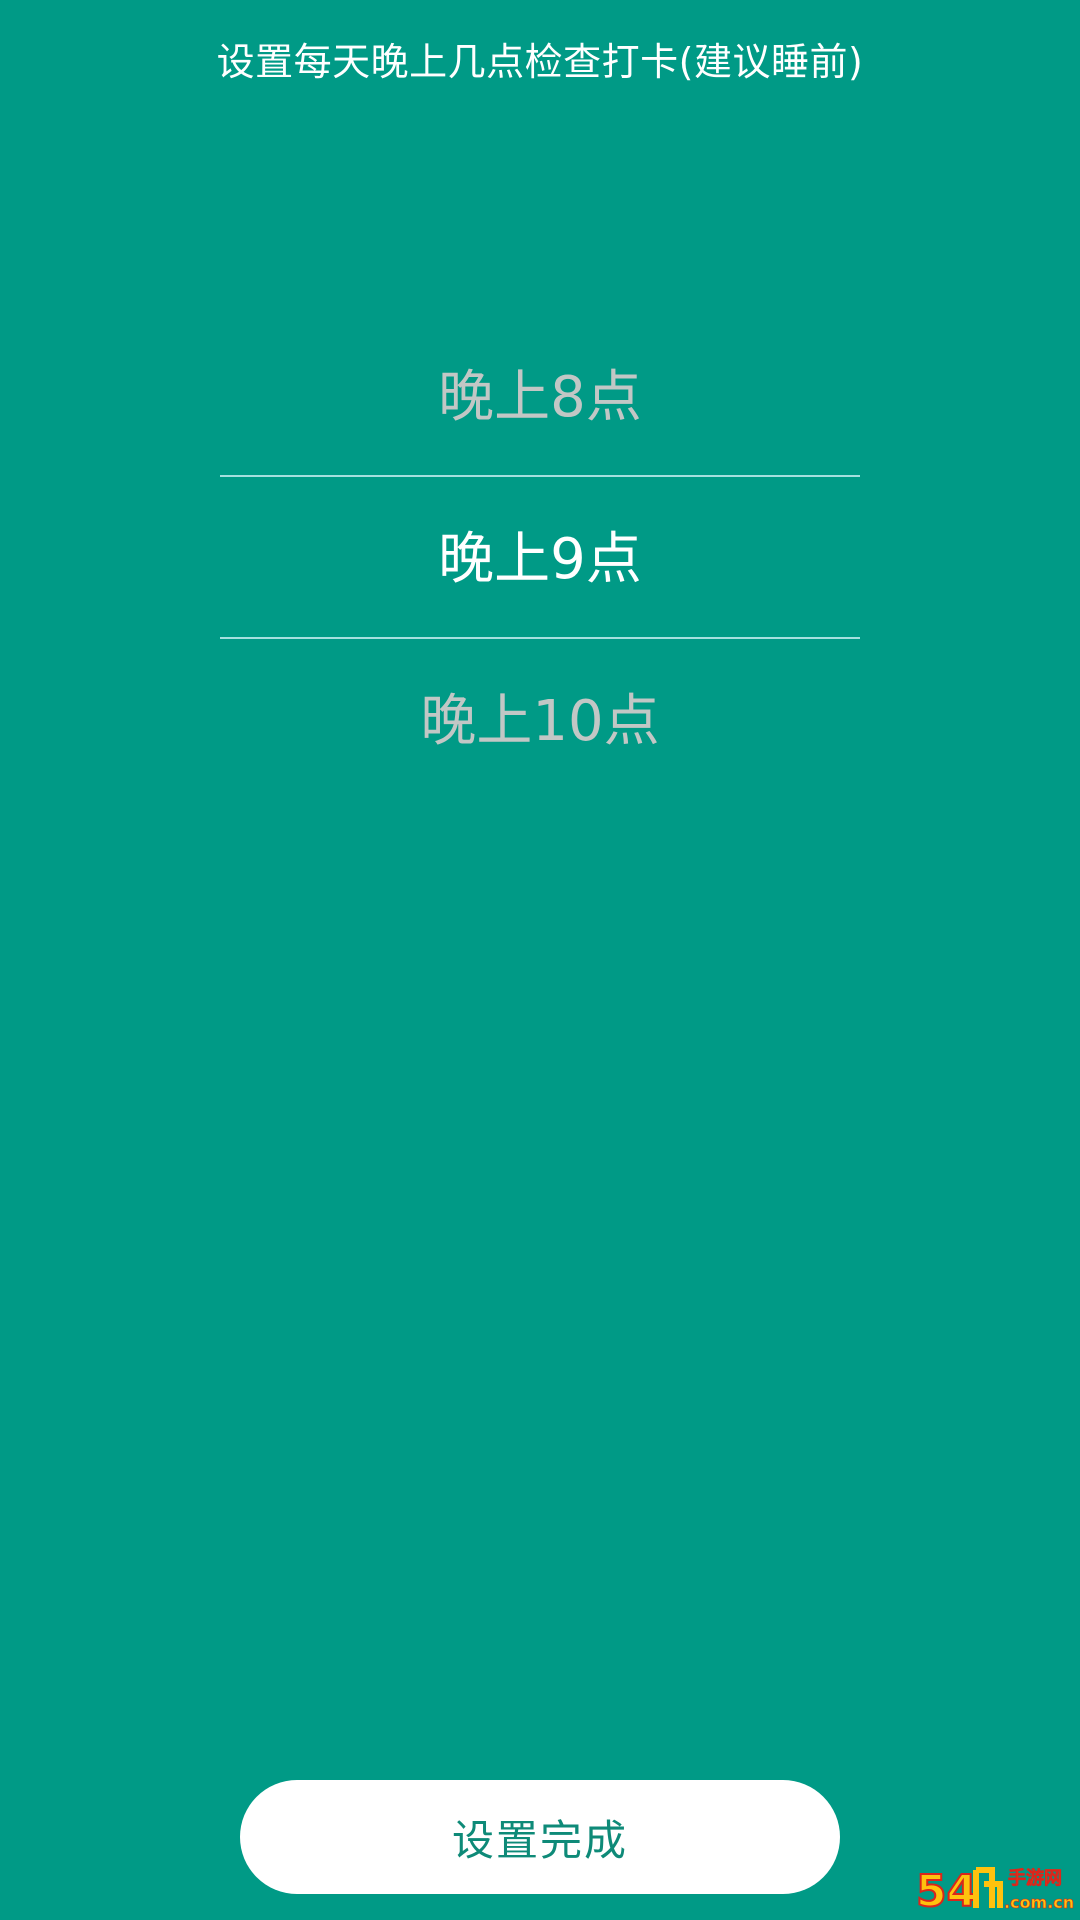 This screenshot has width=1080, height=1920. I want to click on picker-option-9pm-selected: 晚上9点, so click(540, 560).